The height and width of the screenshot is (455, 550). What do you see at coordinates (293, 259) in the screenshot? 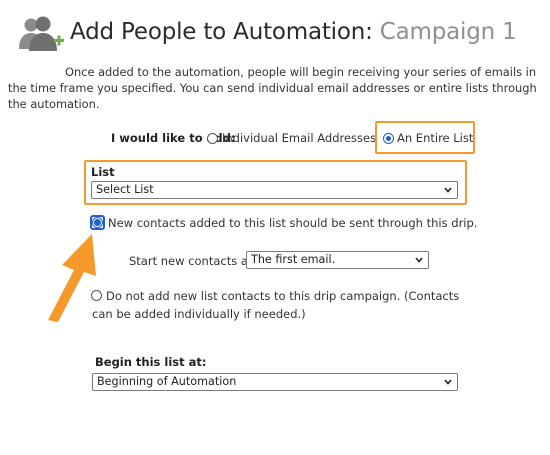
I see `start-email-value: The first email.` at bounding box center [293, 259].